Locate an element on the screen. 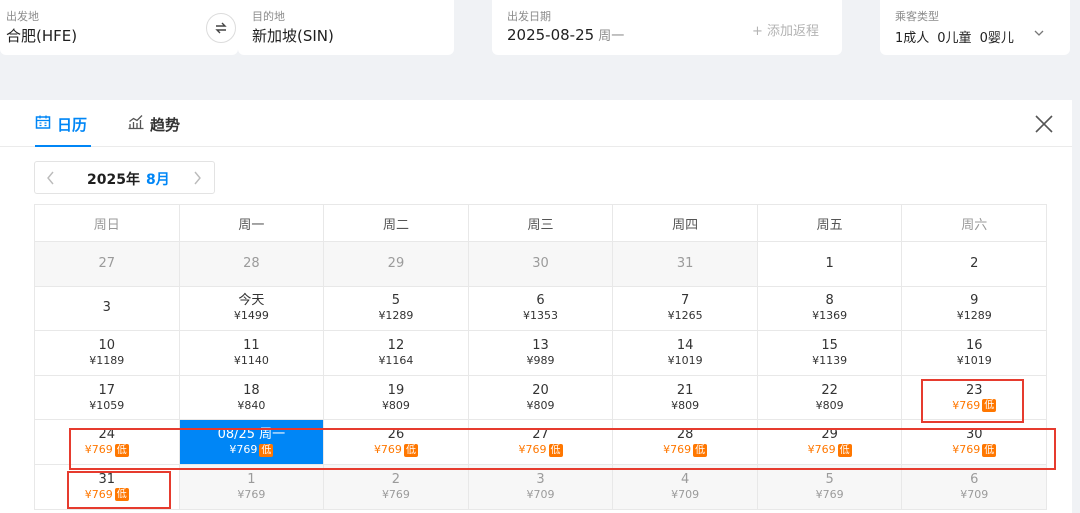 The height and width of the screenshot is (513, 1080). calendar-day: 15 ¥1139 is located at coordinates (830, 353).